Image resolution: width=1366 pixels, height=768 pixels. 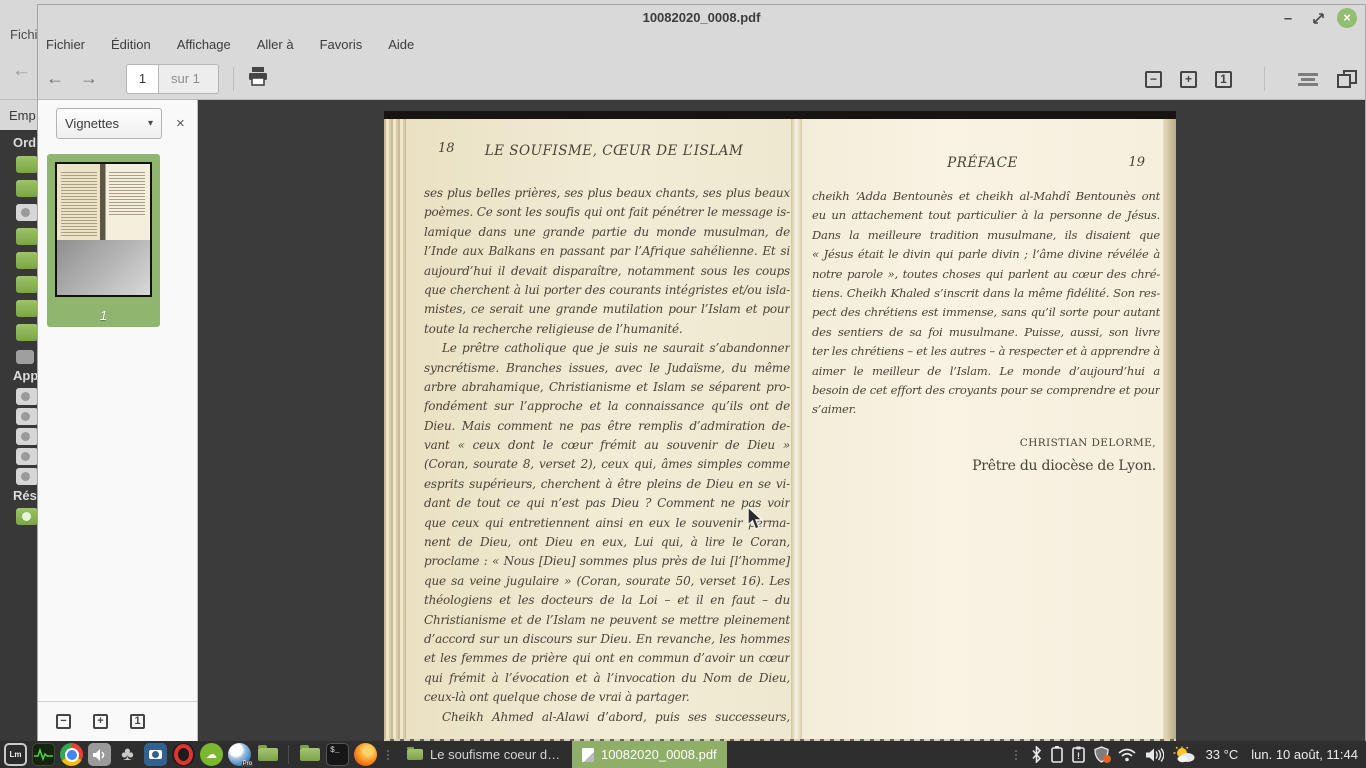 I want to click on clipboard-alert-icon: !, so click(x=1078, y=754).